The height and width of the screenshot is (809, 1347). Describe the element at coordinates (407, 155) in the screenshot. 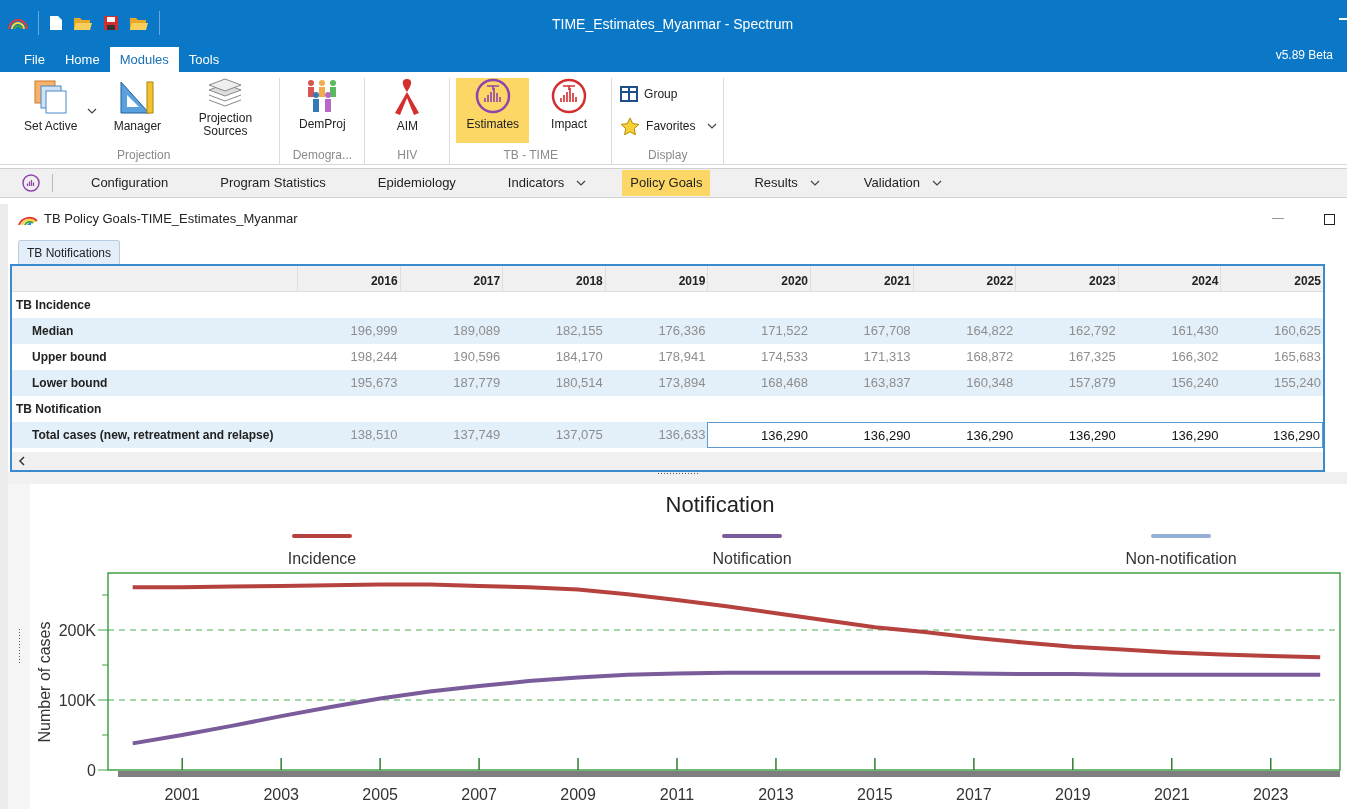

I see `ribbon-group-label: HIV` at that location.